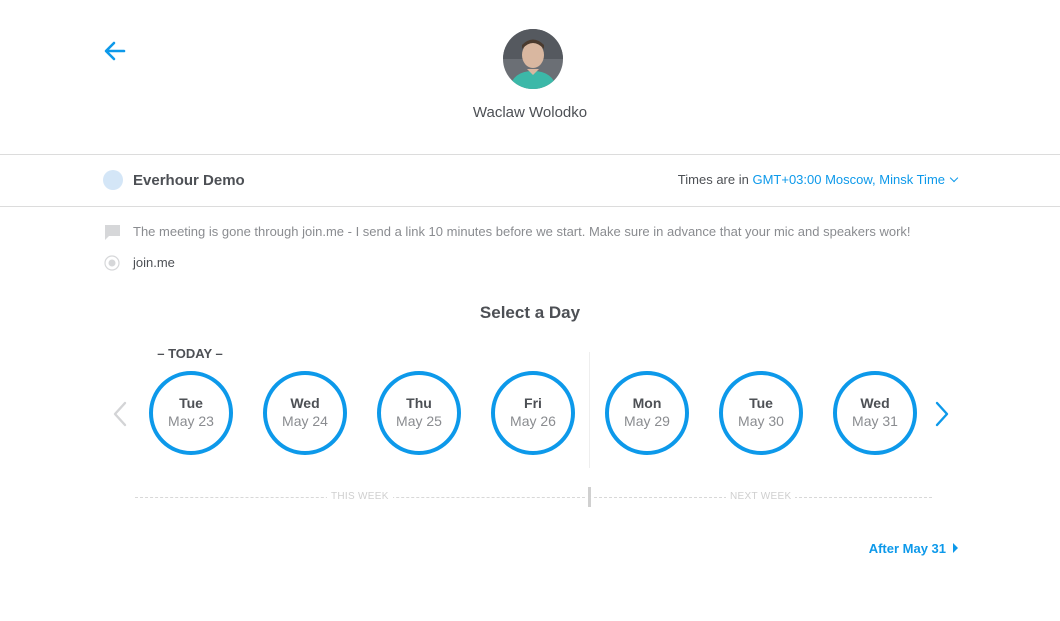  Describe the element at coordinates (112, 263) in the screenshot. I see `location-radio-icon` at that location.